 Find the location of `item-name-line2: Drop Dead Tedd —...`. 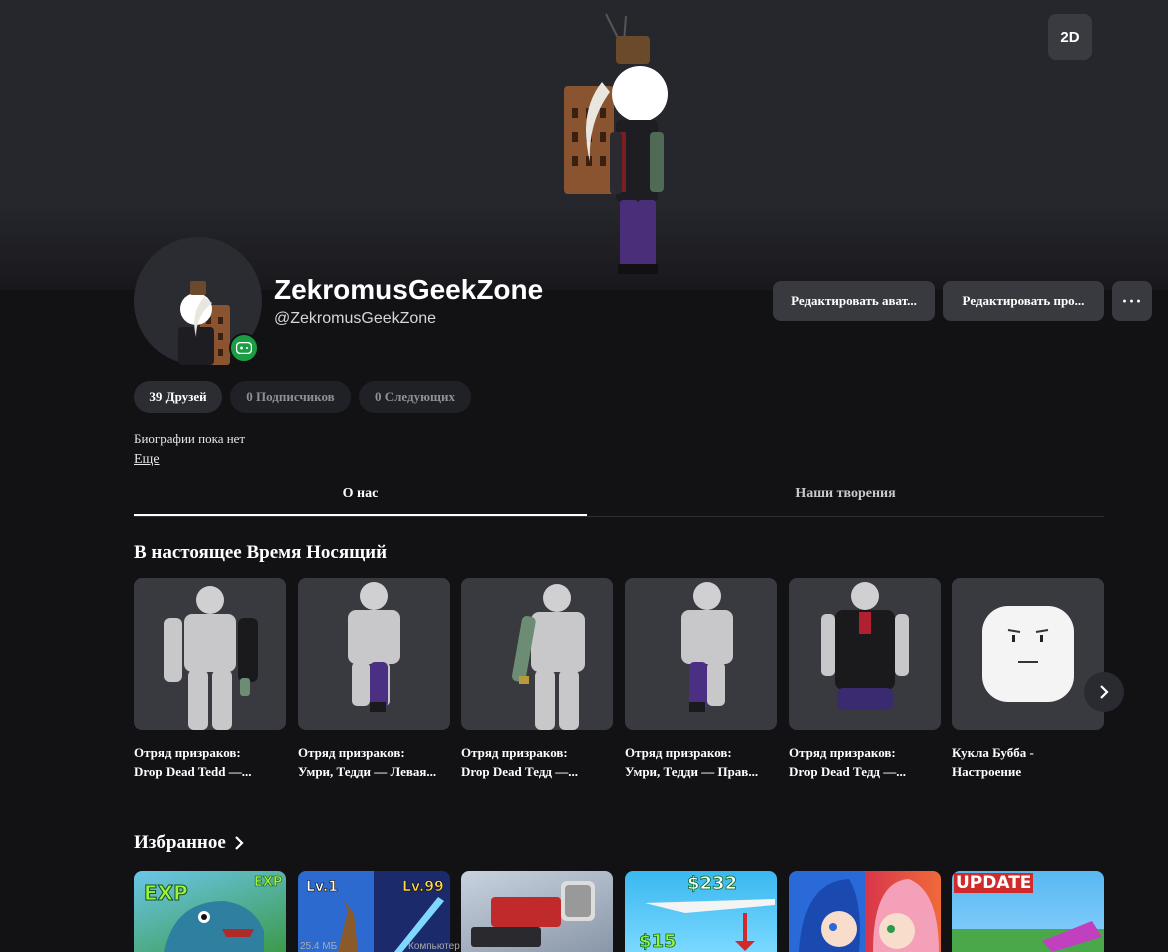

item-name-line2: Drop Dead Tedd —... is located at coordinates (193, 771).